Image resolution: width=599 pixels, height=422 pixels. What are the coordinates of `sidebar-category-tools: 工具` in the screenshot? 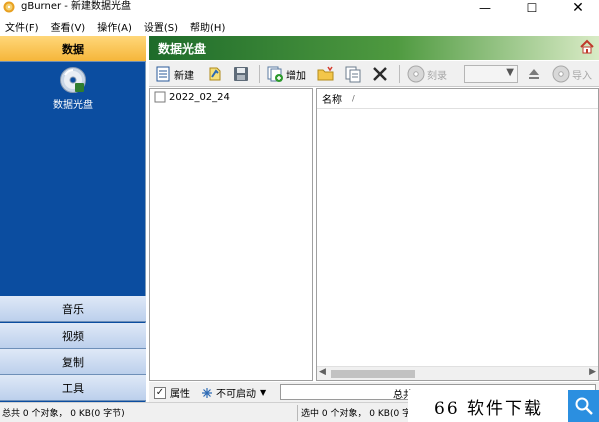 It's located at (73, 388).